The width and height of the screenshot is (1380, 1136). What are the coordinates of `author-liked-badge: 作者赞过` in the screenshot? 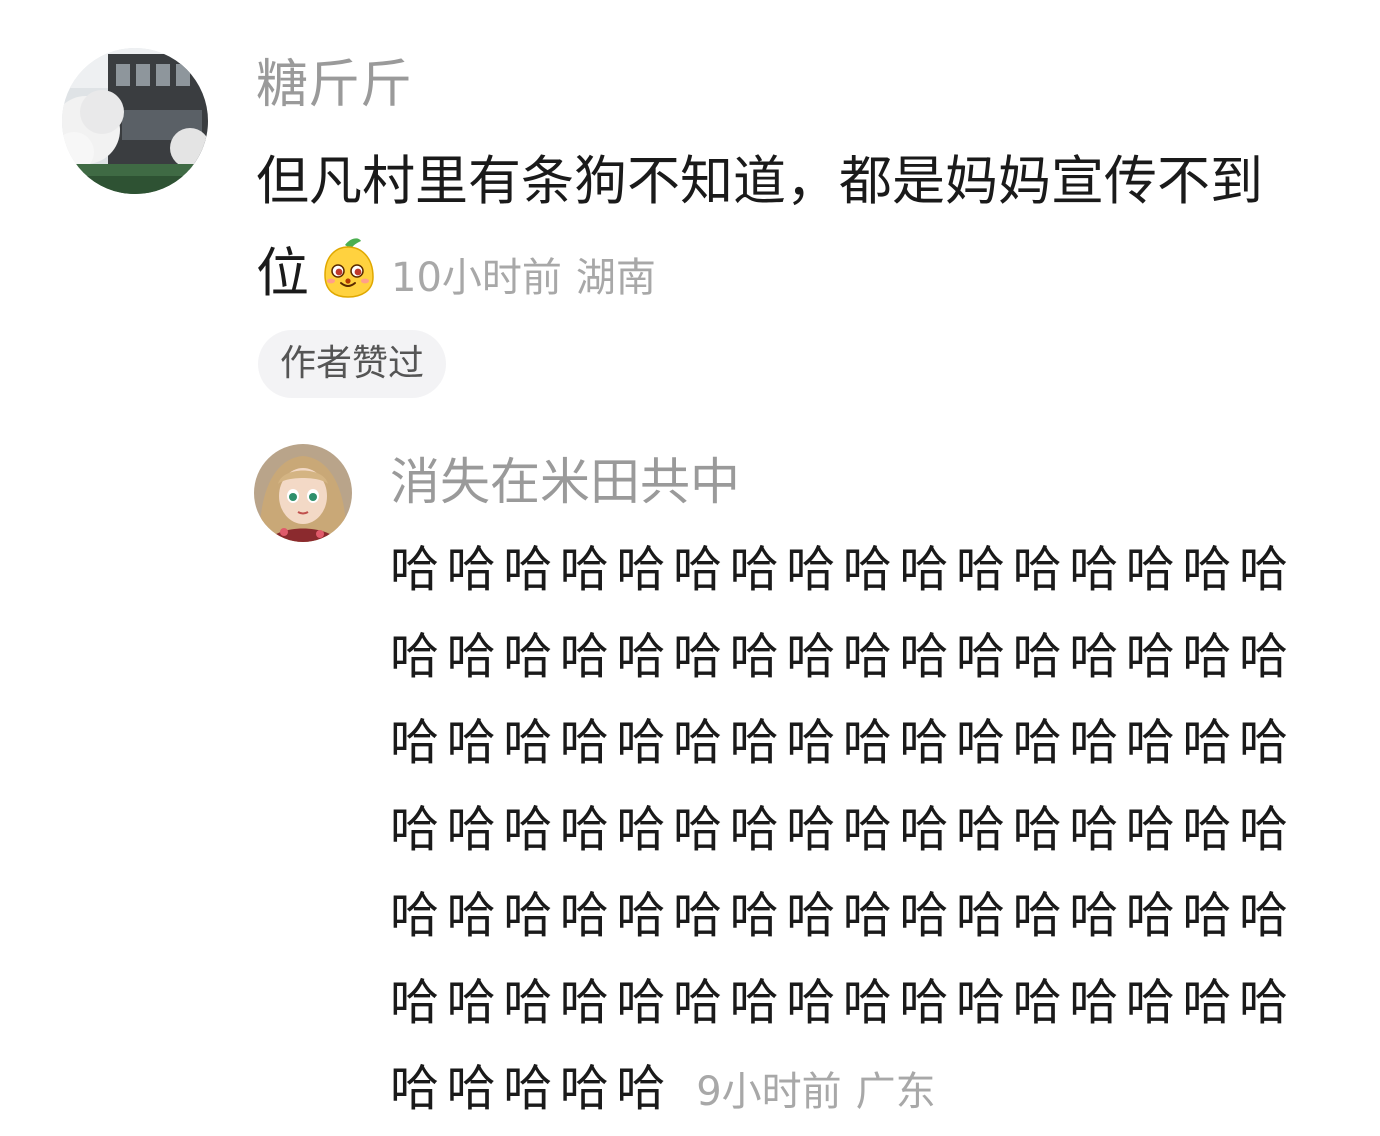 It's located at (352, 364).